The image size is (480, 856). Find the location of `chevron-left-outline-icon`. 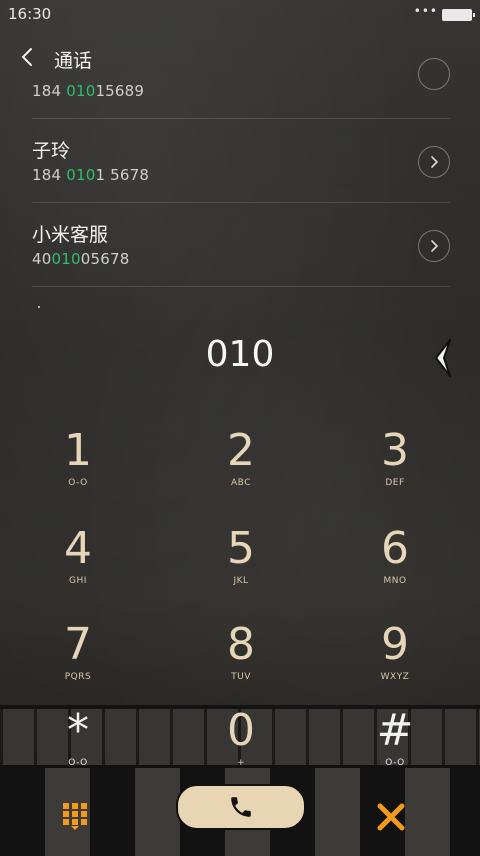

chevron-left-outline-icon is located at coordinates (443, 358).